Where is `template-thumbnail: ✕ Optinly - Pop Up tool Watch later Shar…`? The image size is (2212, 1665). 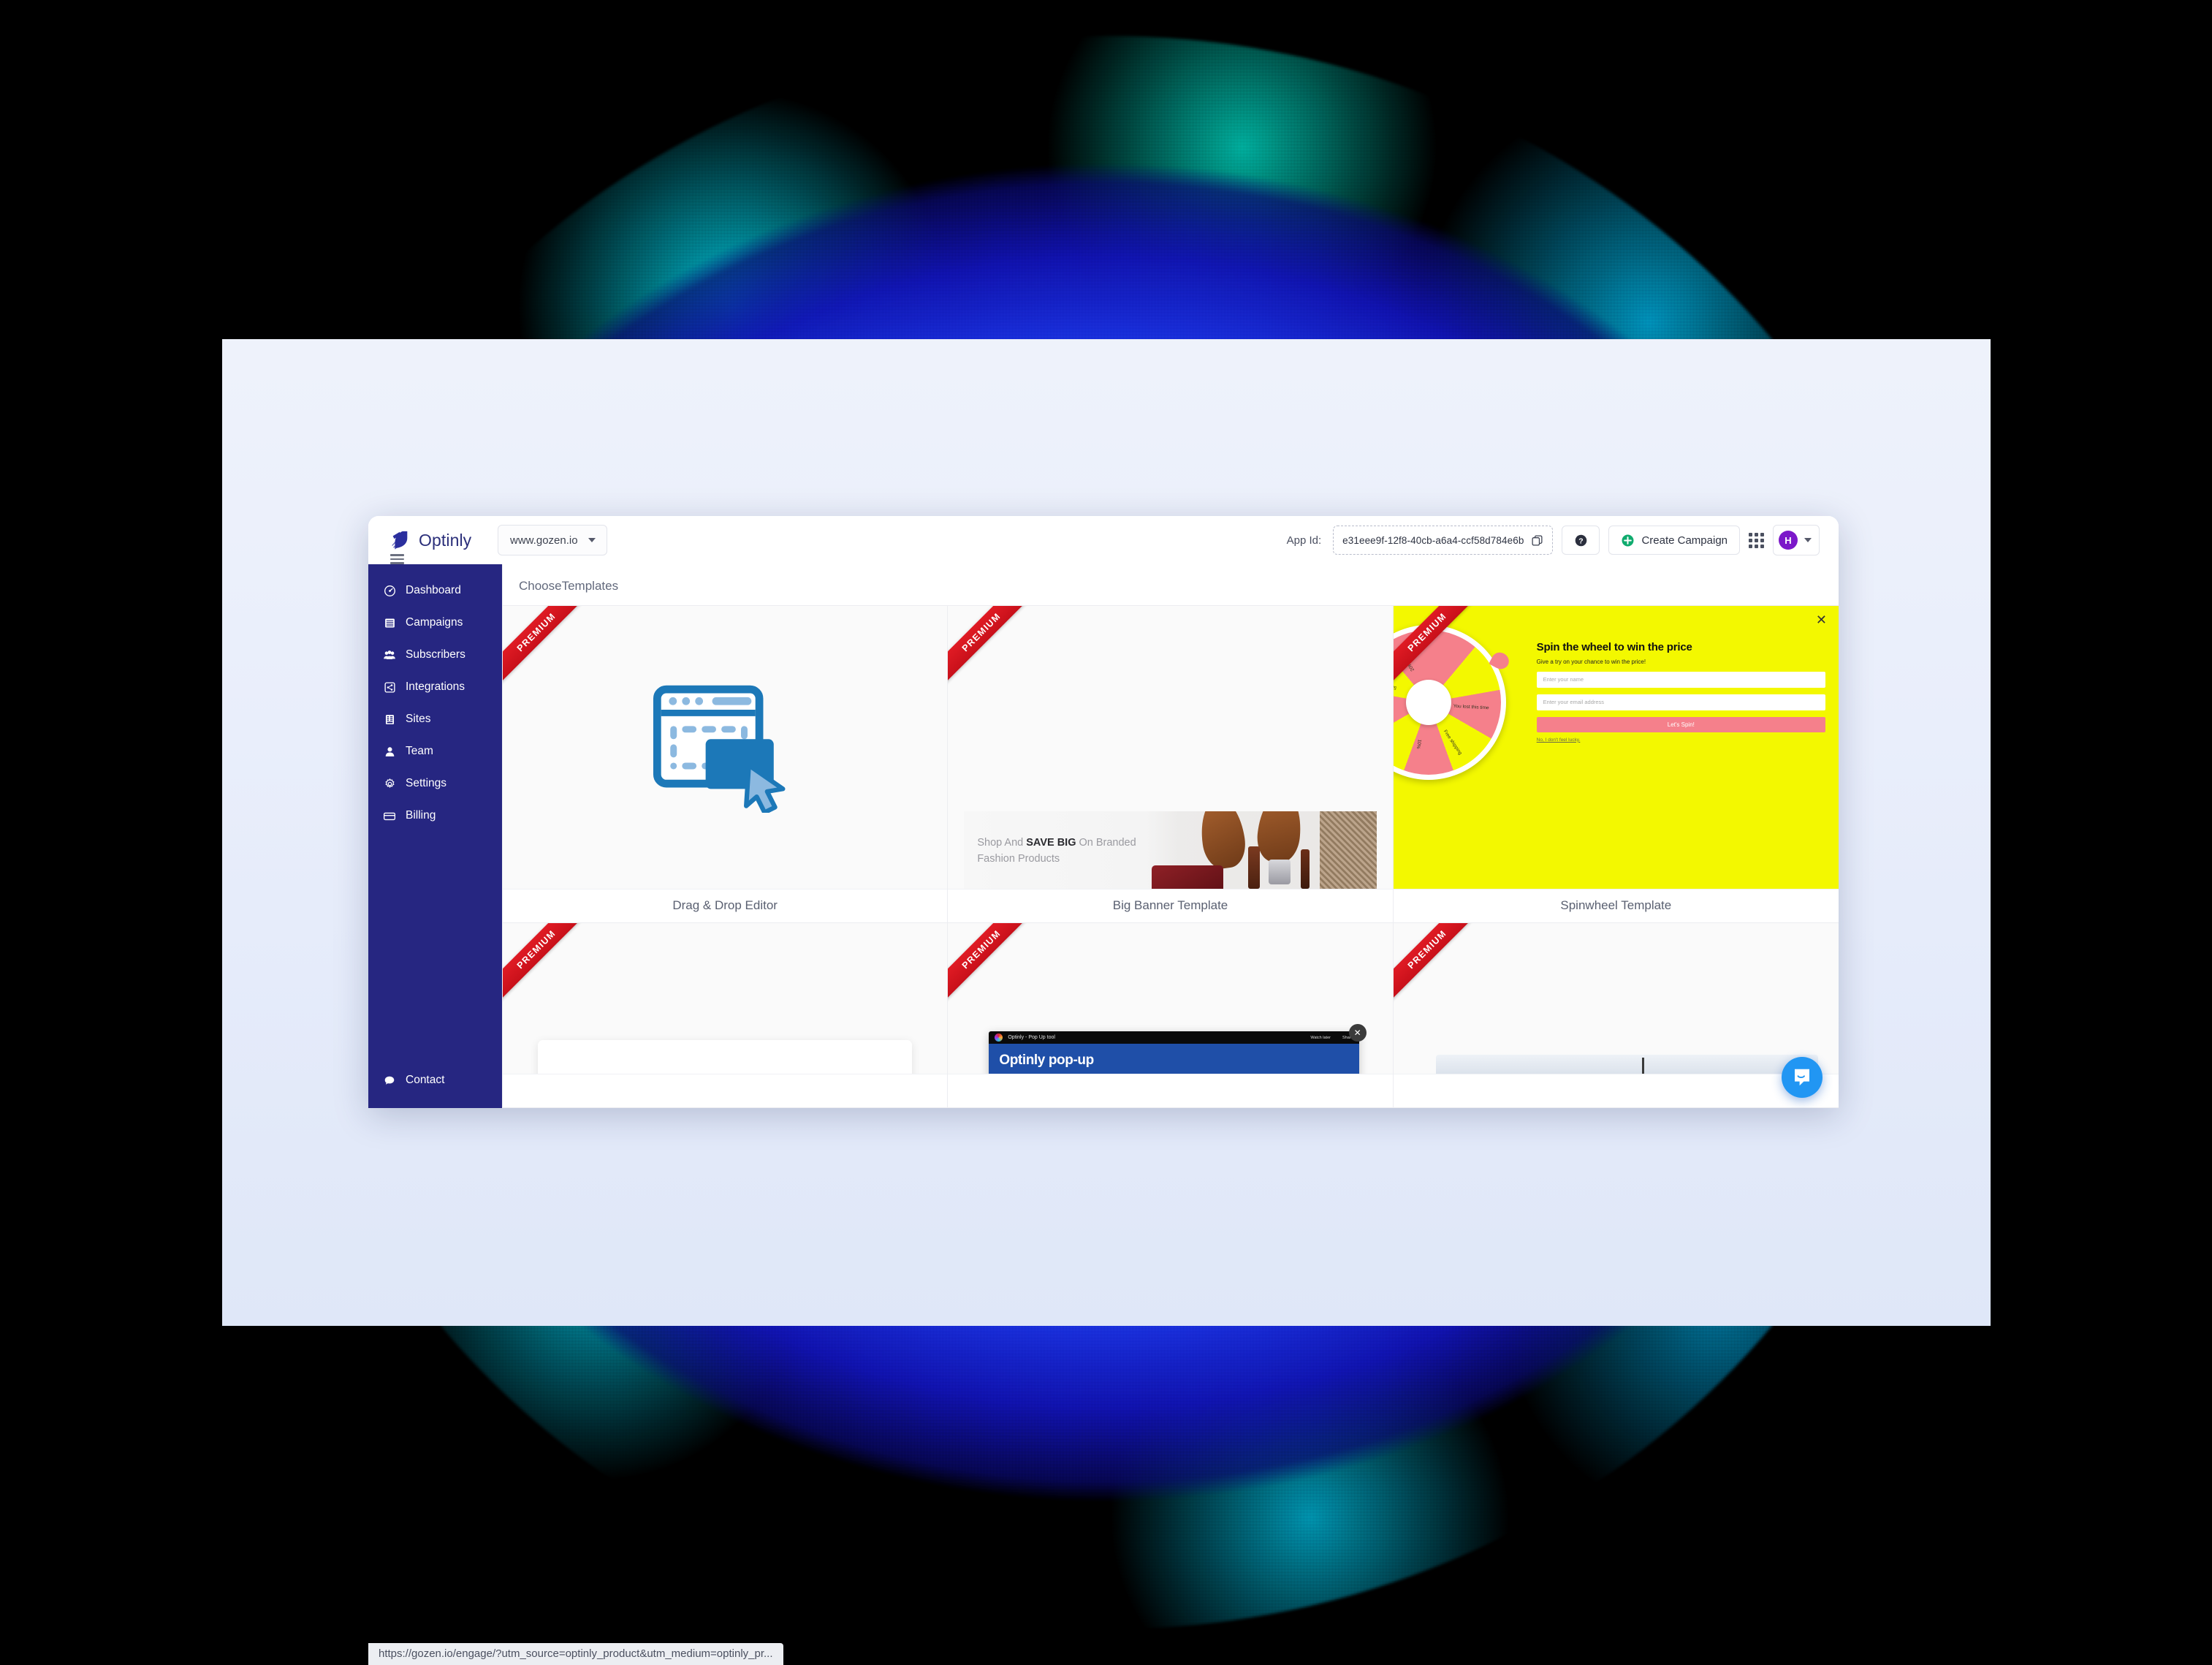 template-thumbnail: ✕ Optinly - Pop Up tool Watch later Shar… is located at coordinates (1170, 998).